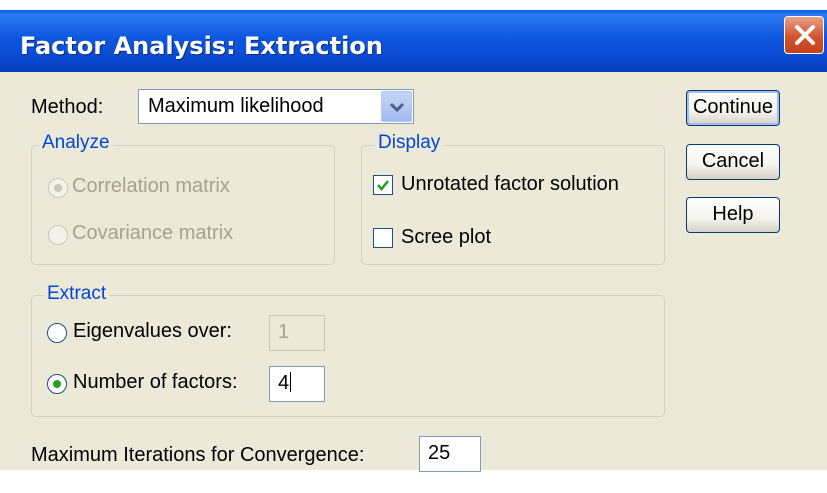 This screenshot has height=493, width=827. Describe the element at coordinates (413, 41) in the screenshot. I see `title-bar: Factor Analysis: Extraction` at that location.